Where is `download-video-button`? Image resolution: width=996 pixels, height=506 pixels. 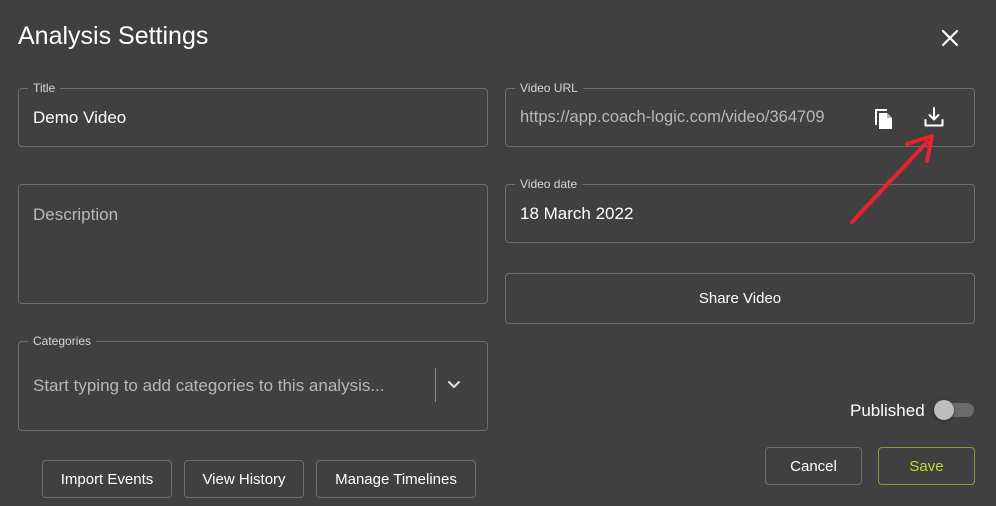
download-video-button is located at coordinates (934, 117).